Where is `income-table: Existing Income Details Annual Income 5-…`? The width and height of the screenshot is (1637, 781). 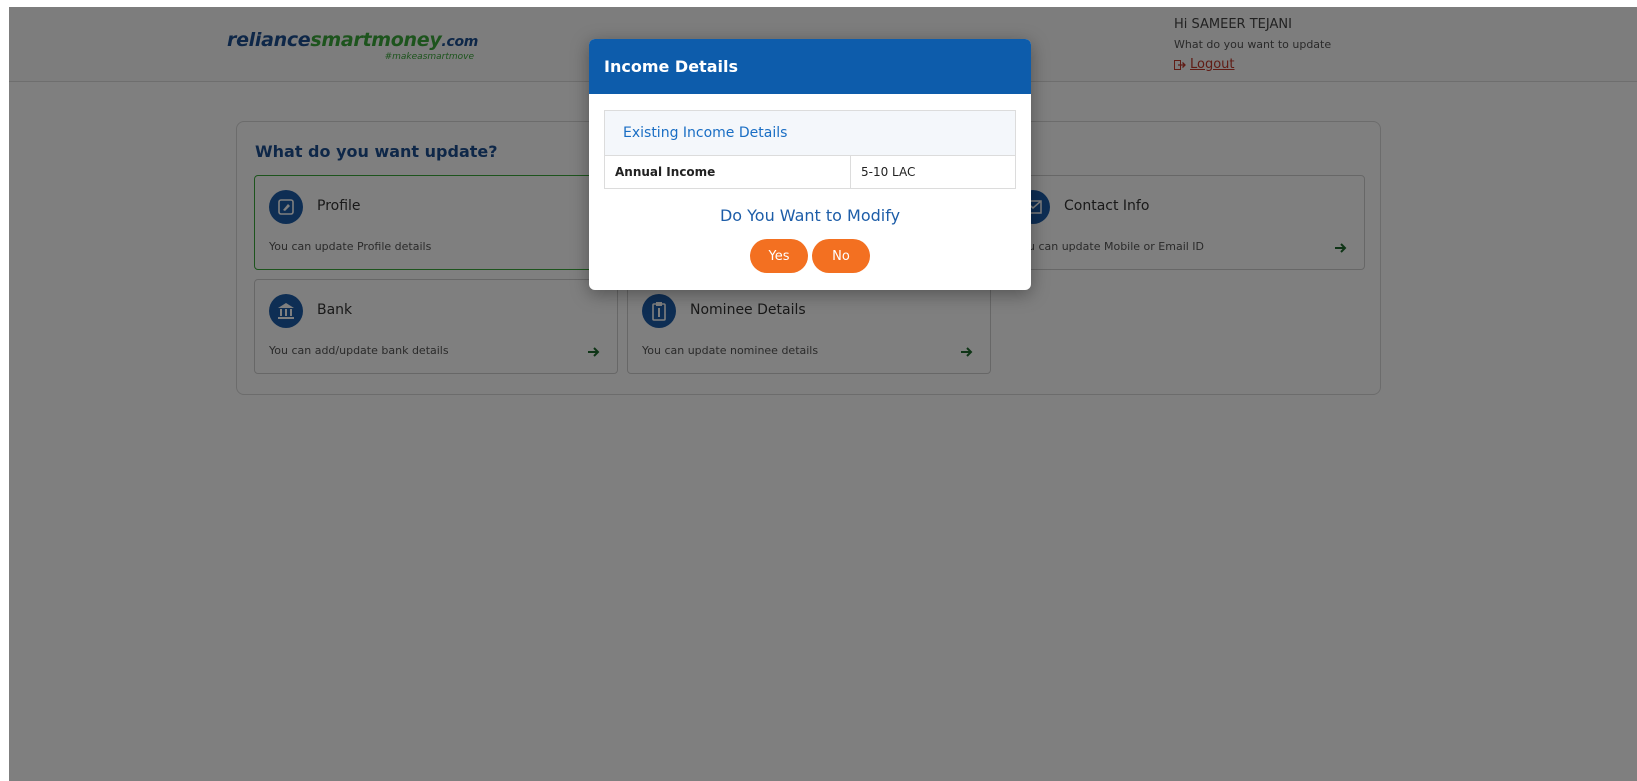
income-table: Existing Income Details Annual Income 5-… is located at coordinates (810, 149).